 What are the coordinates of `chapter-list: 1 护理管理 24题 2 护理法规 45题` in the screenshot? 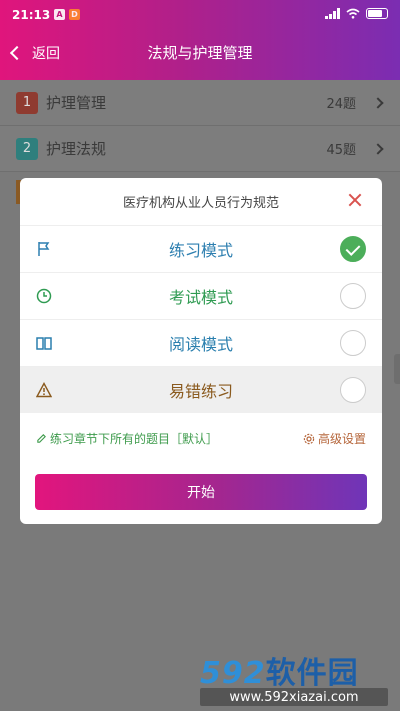 It's located at (200, 126).